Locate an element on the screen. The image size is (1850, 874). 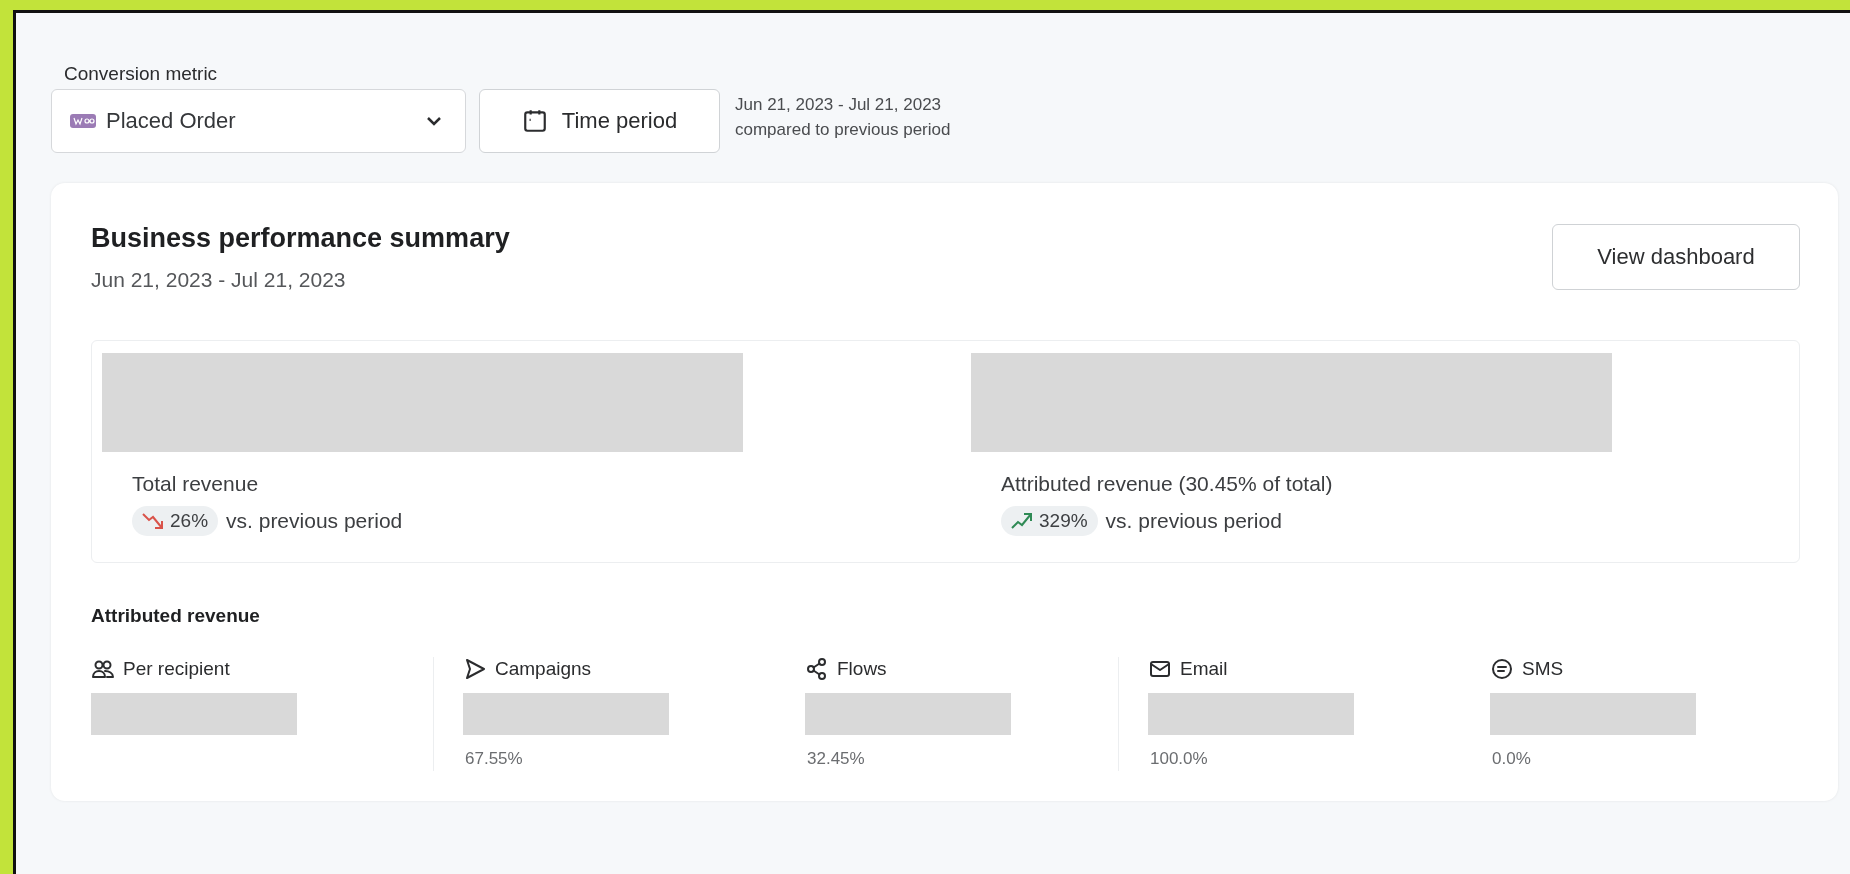
stat-label: Per recipient is located at coordinates (176, 669).